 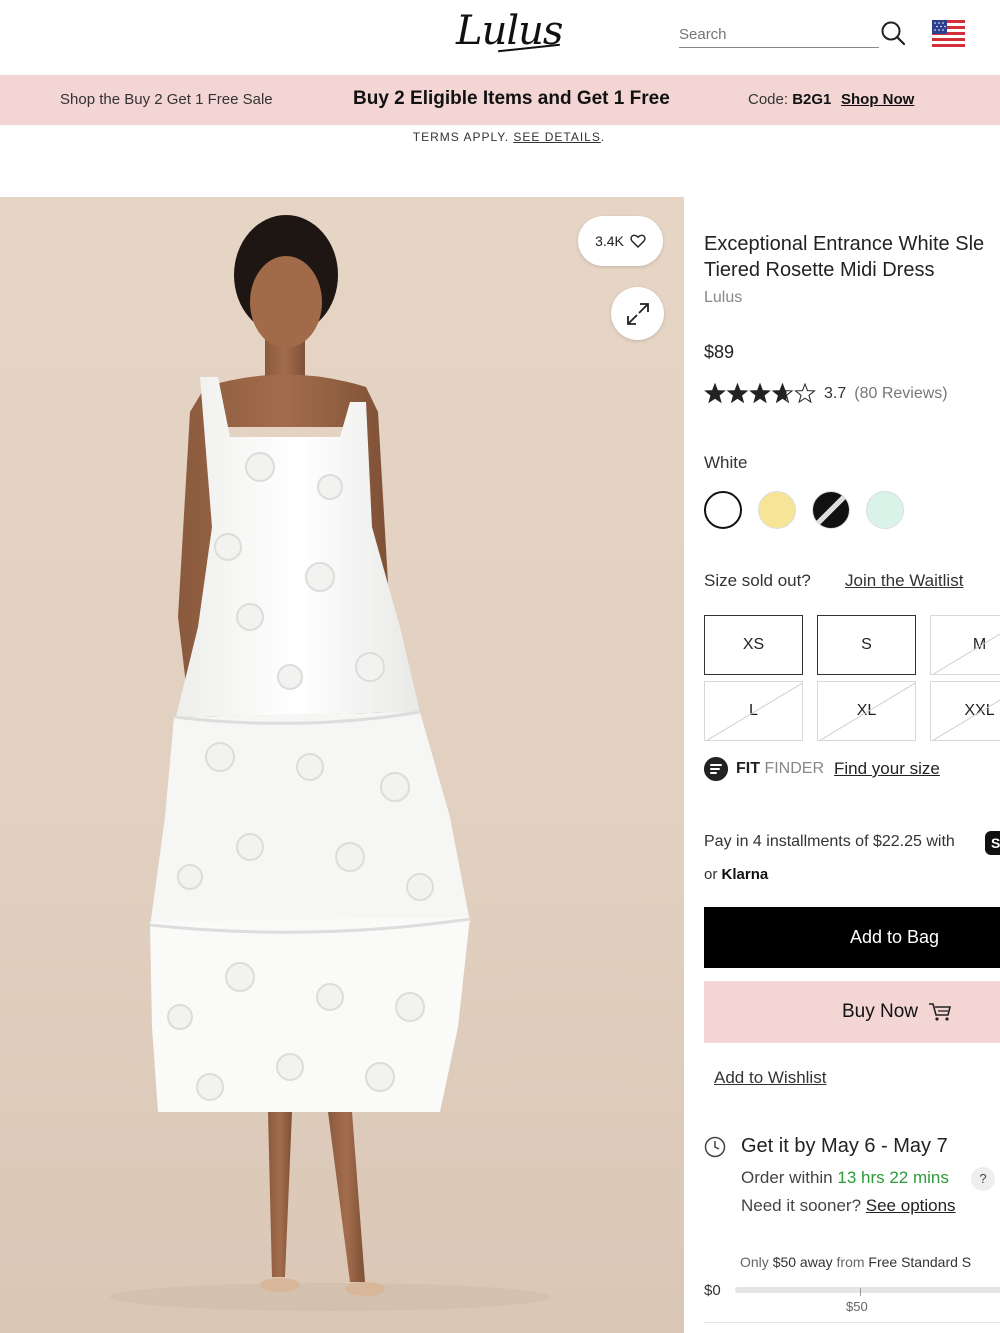 I want to click on rating-summary: 3.7 (80 Reviews), so click(x=826, y=394).